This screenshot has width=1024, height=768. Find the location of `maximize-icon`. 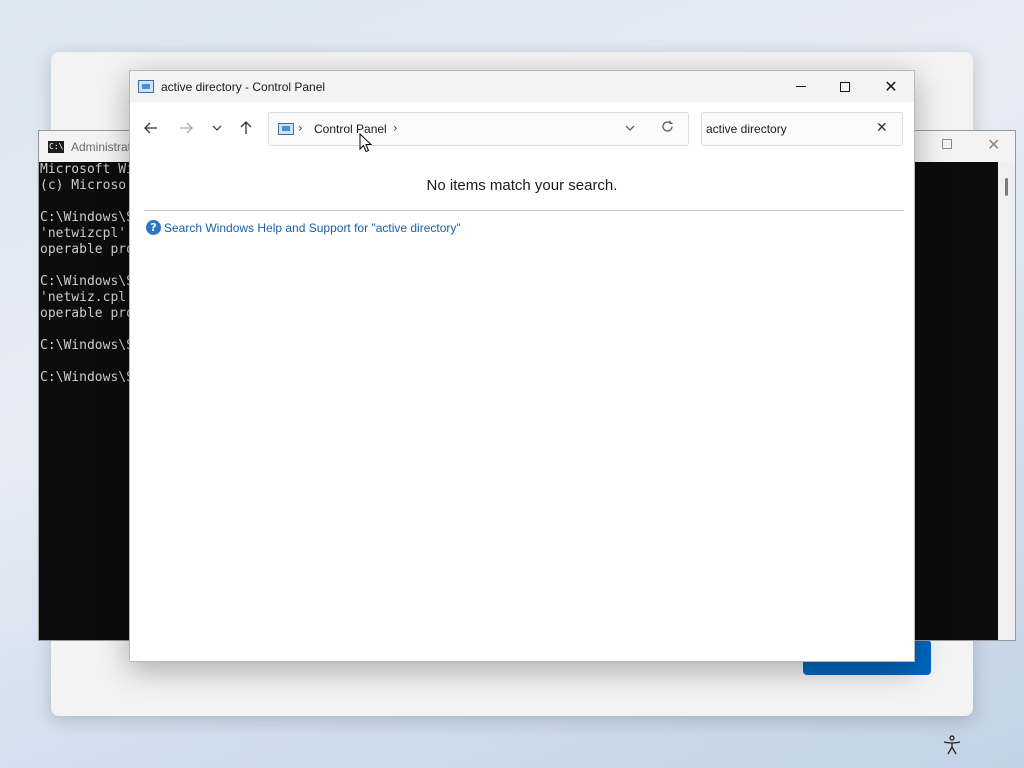

maximize-icon is located at coordinates (845, 86).